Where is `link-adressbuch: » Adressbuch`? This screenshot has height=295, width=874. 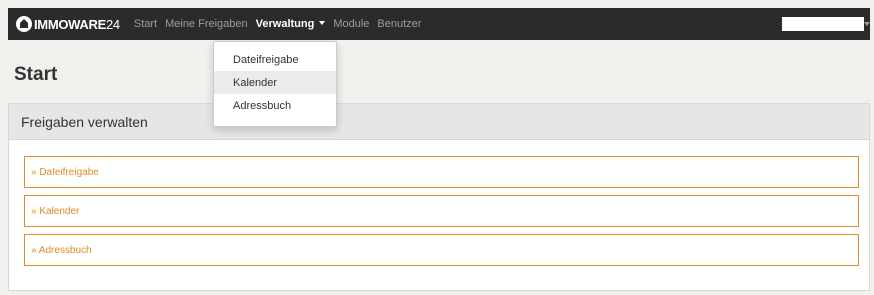
link-adressbuch: » Adressbuch is located at coordinates (441, 250).